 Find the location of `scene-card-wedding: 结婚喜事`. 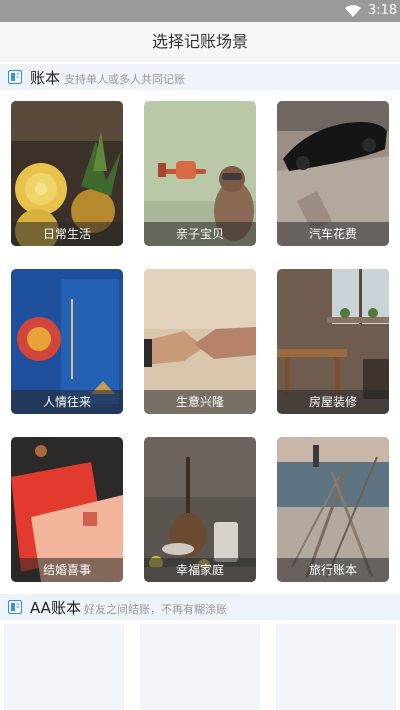

scene-card-wedding: 结婚喜事 is located at coordinates (67, 509).